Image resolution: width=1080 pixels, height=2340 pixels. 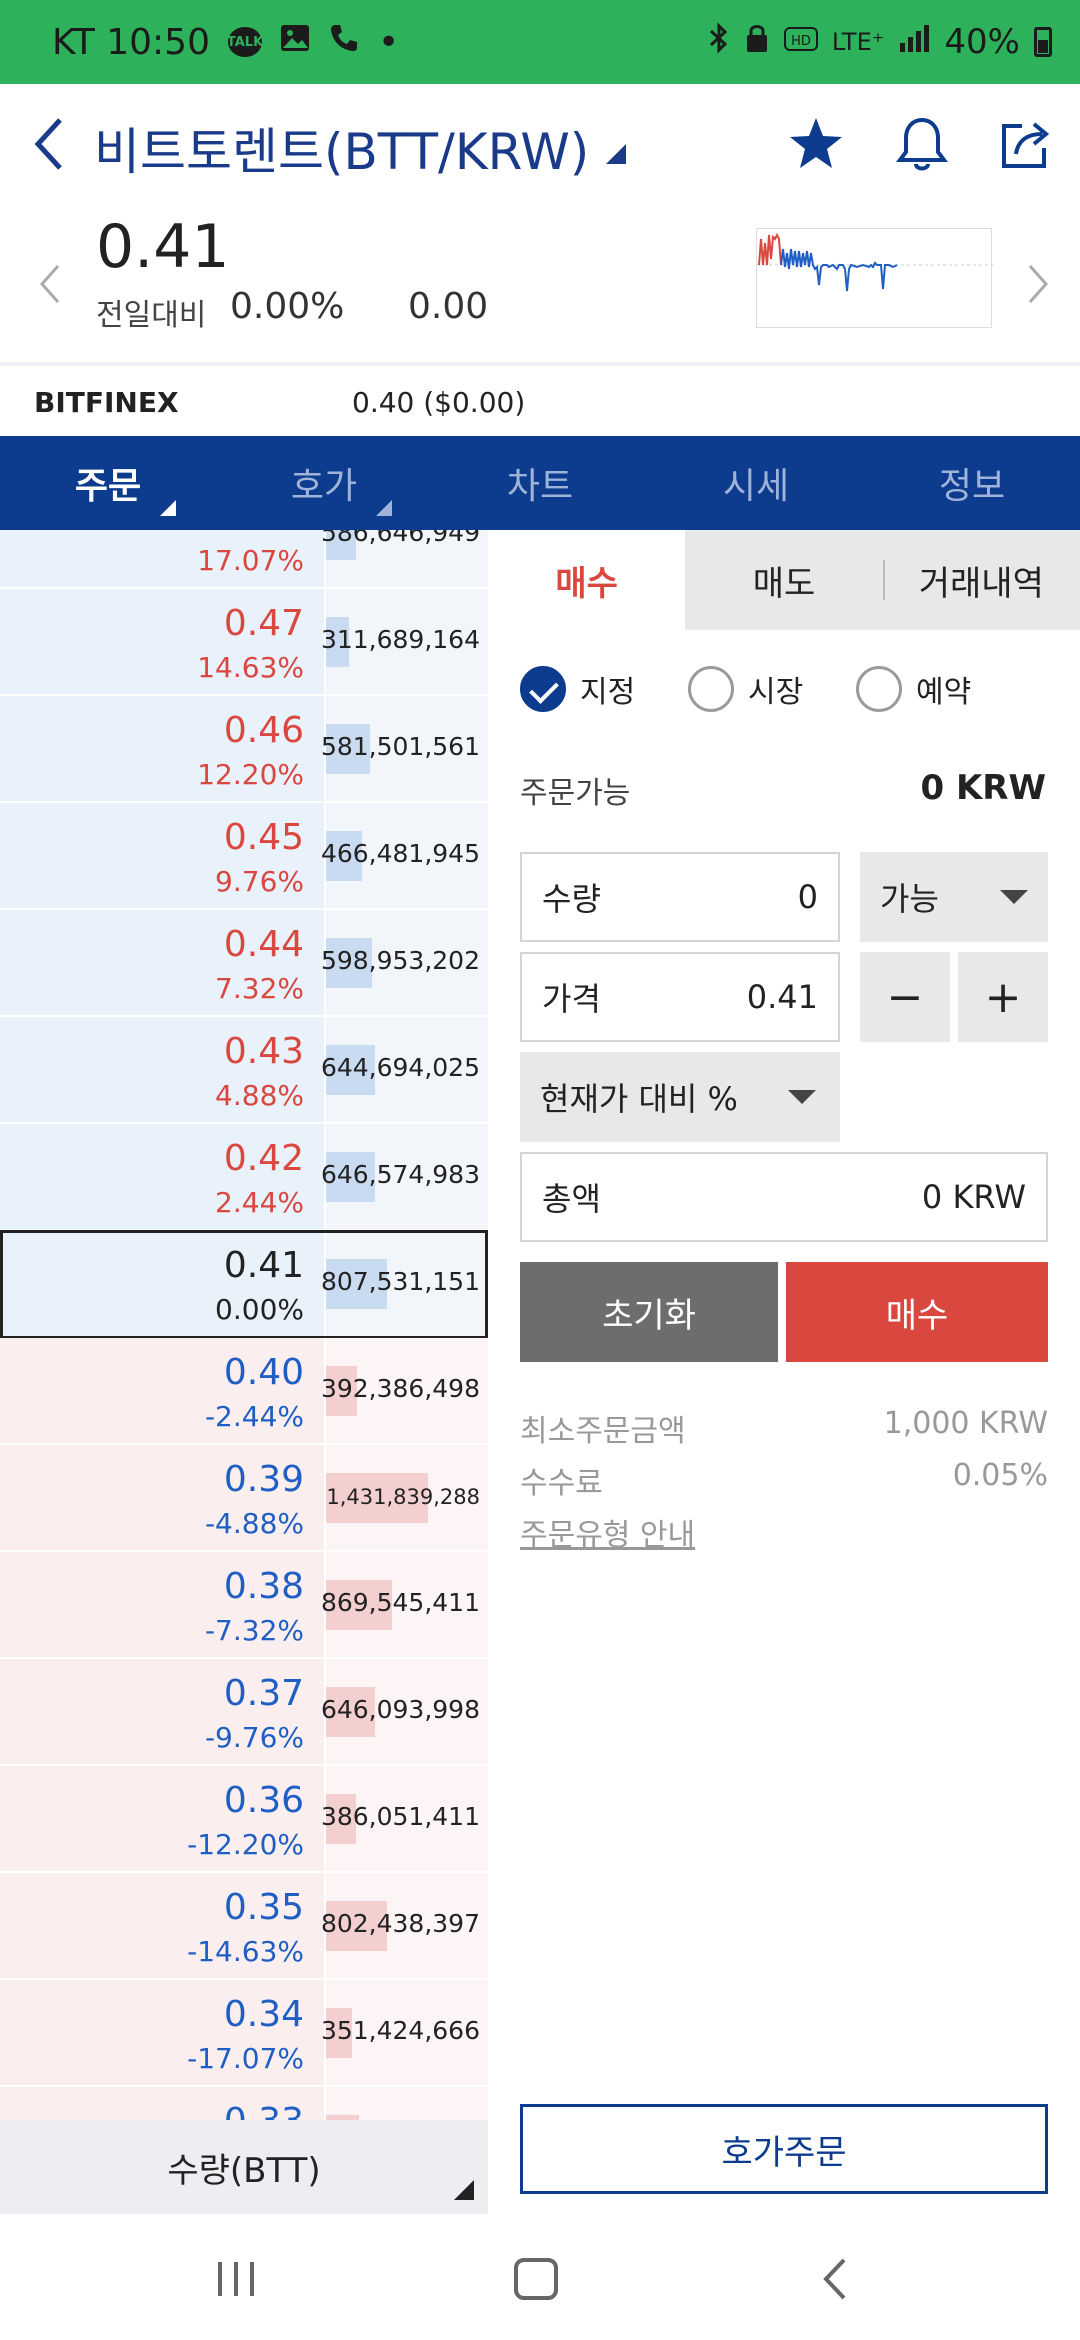 I want to click on orderbook-row: 0.38 -7.32% 869,545,411, so click(x=244, y=1605).